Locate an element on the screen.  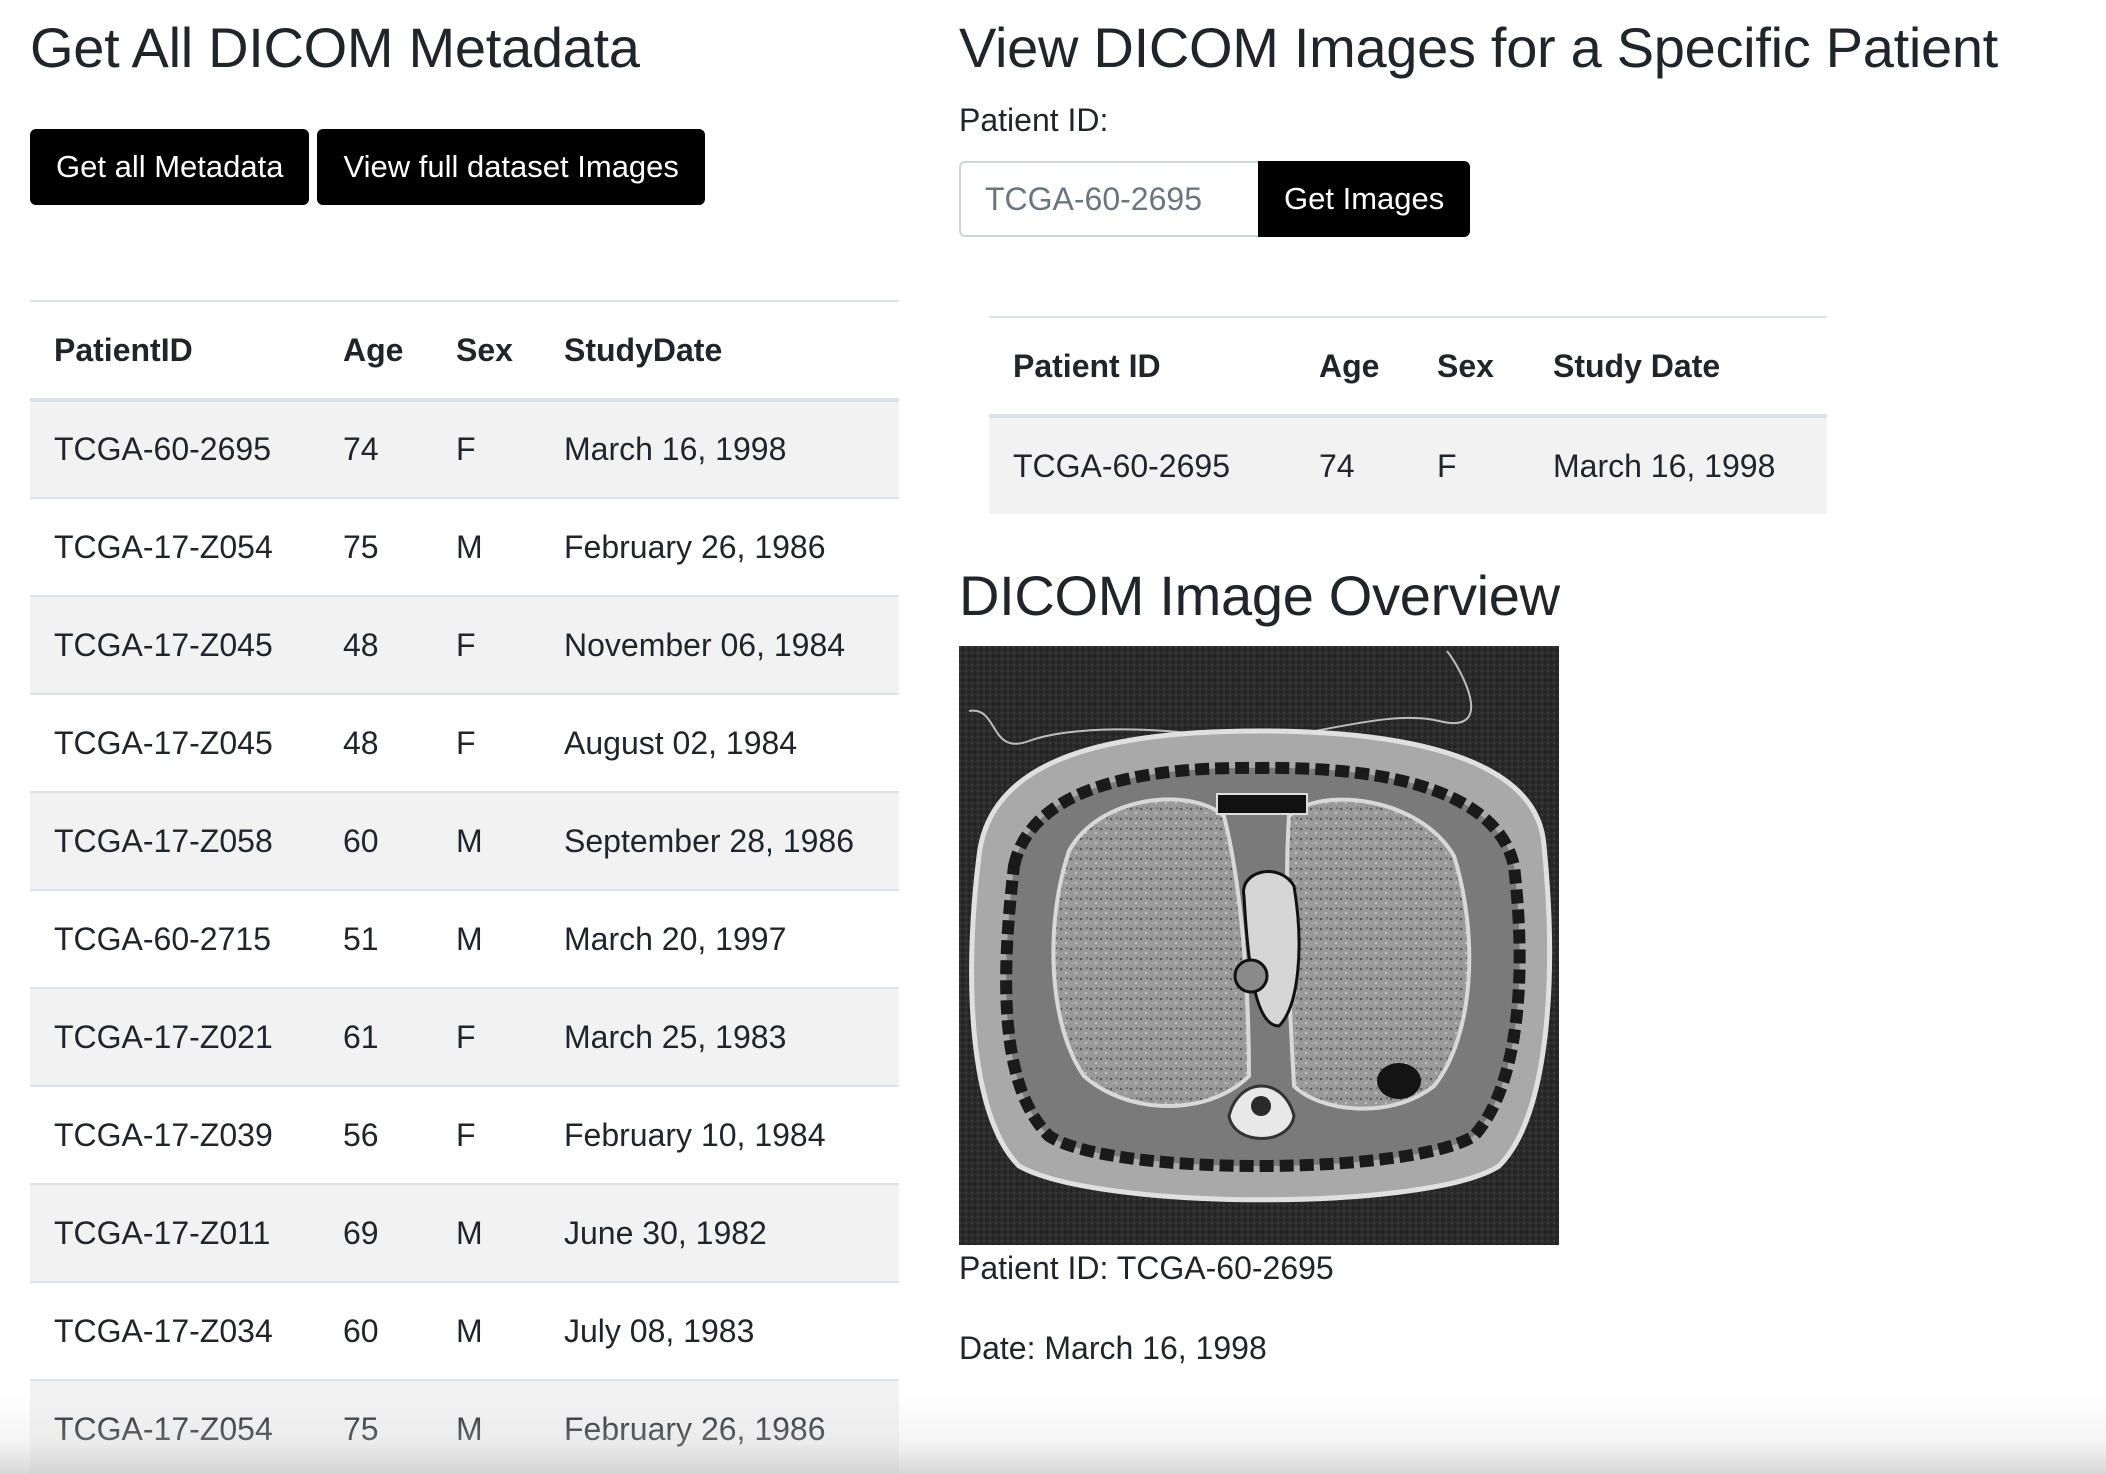
dicom-ct-image is located at coordinates (1259, 945).